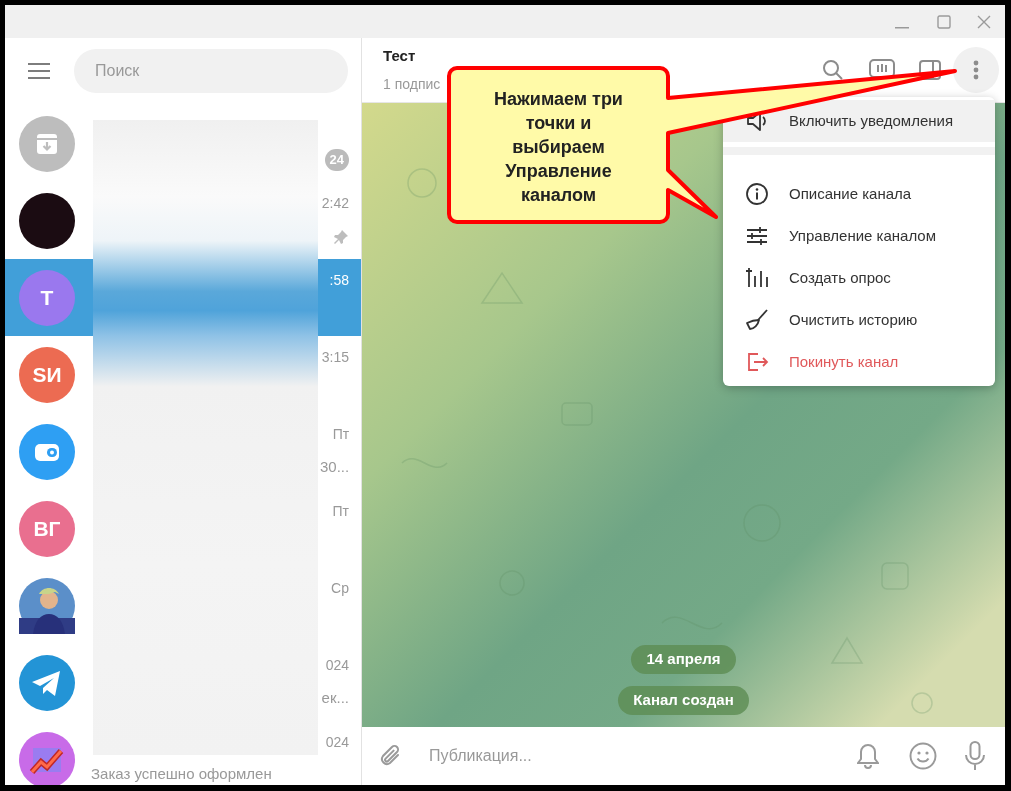 The image size is (1011, 791). I want to click on message-preview: Заказ успешно оформлен, so click(182, 774).